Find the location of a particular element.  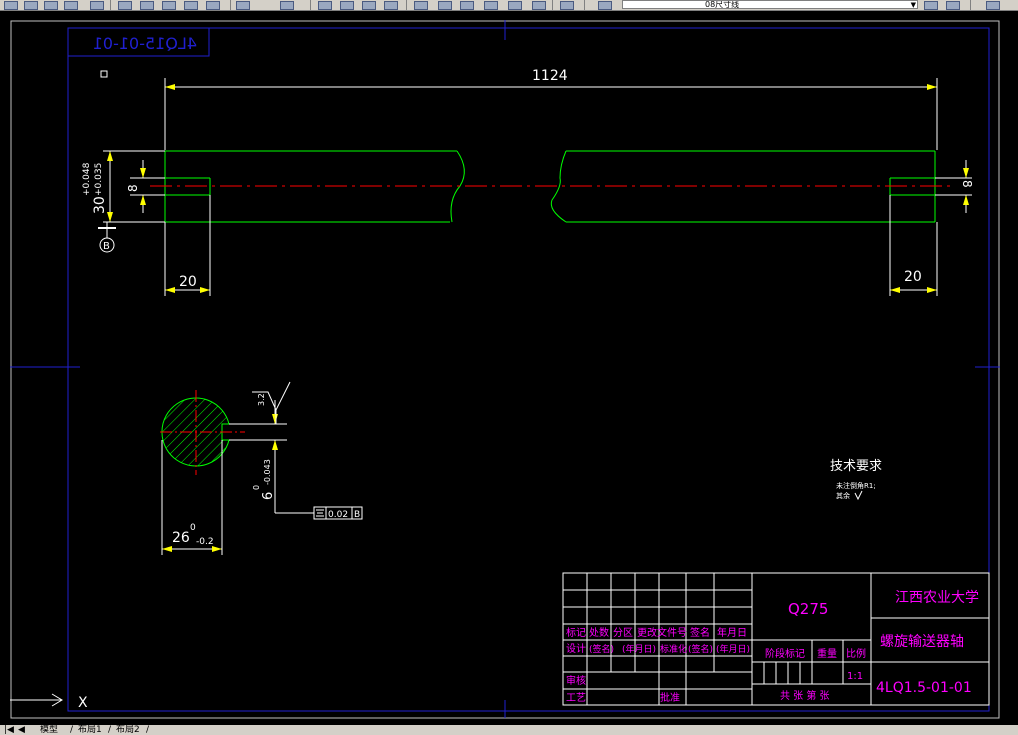

open-icon is located at coordinates (31, 5).